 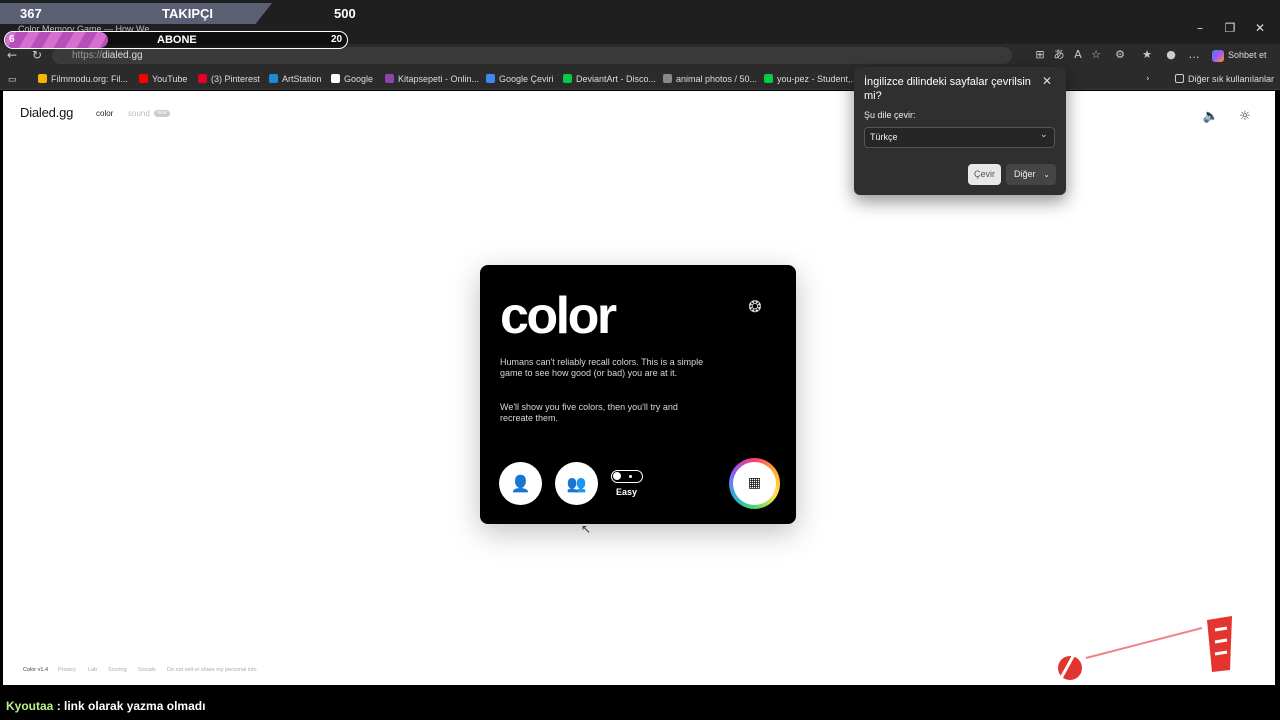 I want to click on bookmark-item: (3) Pinterest, so click(x=229, y=79).